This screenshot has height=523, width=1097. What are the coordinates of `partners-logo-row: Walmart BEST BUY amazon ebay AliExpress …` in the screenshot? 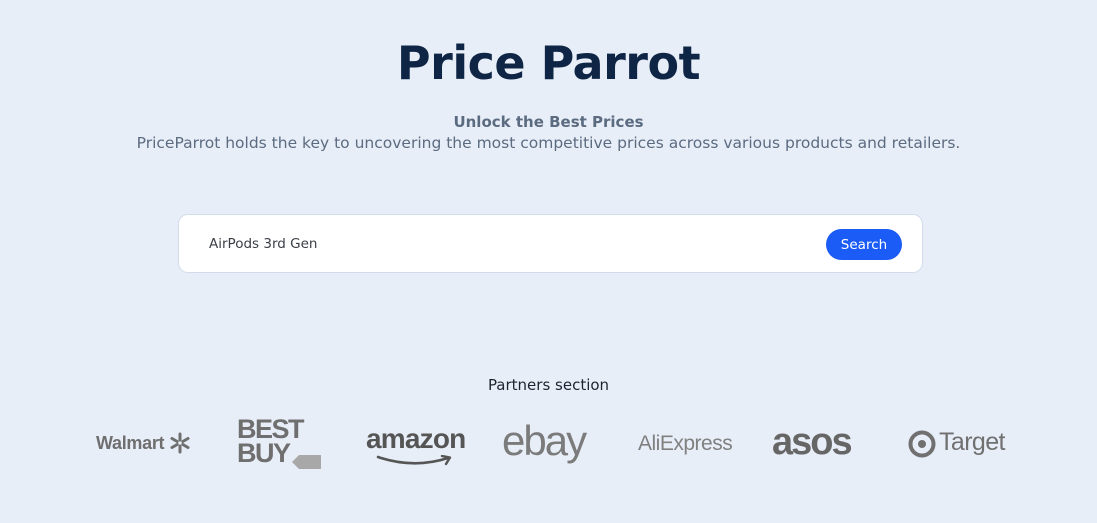 It's located at (548, 445).